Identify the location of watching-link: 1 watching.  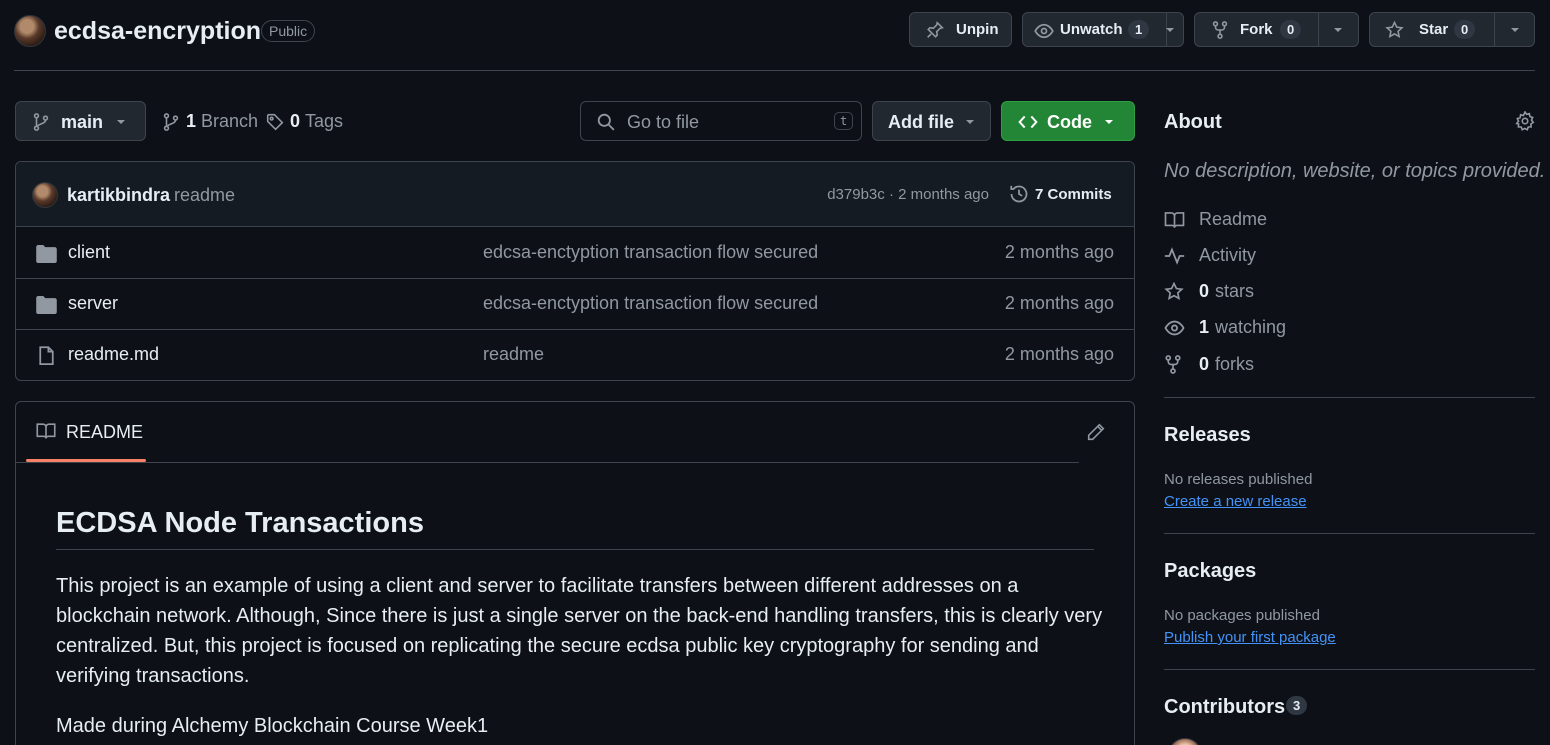
(1225, 327).